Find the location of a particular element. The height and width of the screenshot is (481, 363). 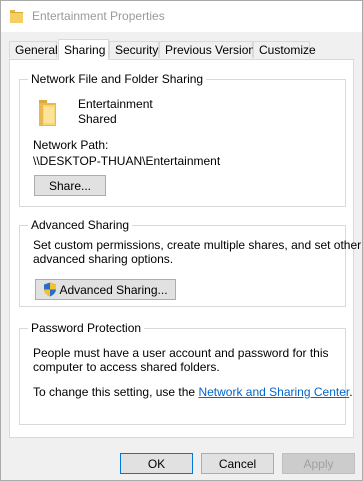

password-protection-description-line2: computer to access shared folders. is located at coordinates (126, 367).